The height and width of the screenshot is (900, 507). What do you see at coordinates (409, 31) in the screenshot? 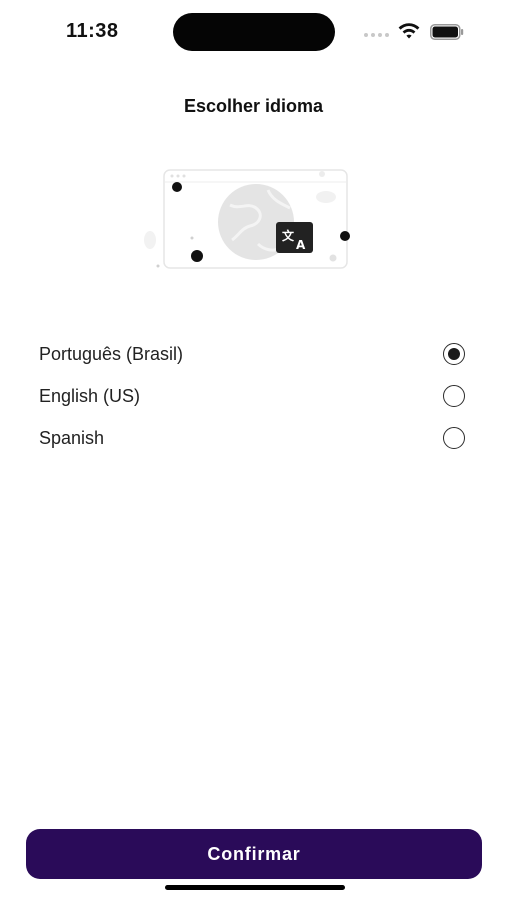
I see `wifi-icon` at bounding box center [409, 31].